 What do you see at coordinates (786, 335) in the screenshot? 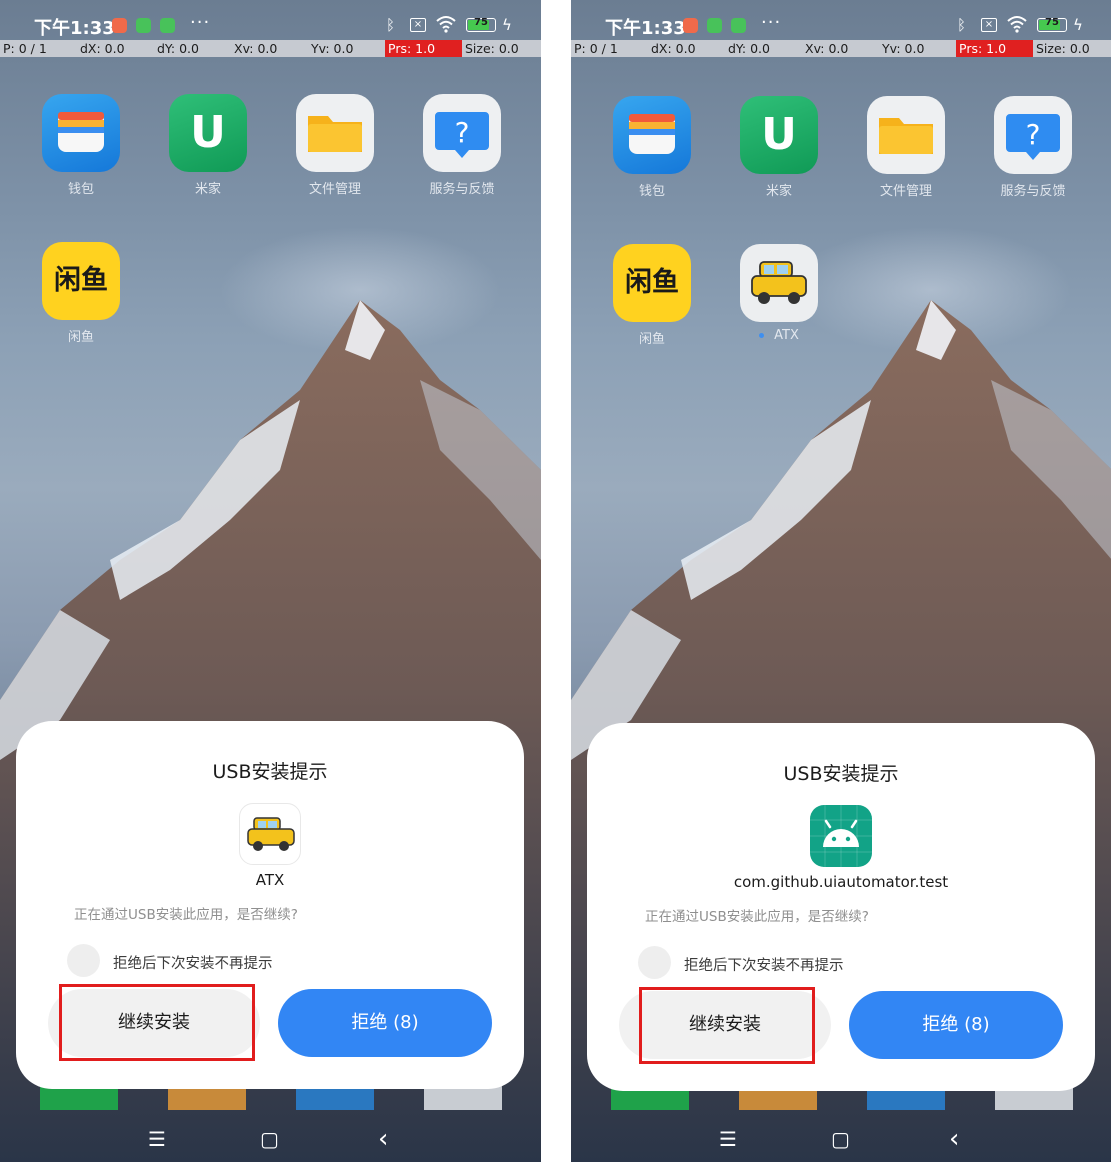
I see `app-label-text: ATX` at bounding box center [786, 335].